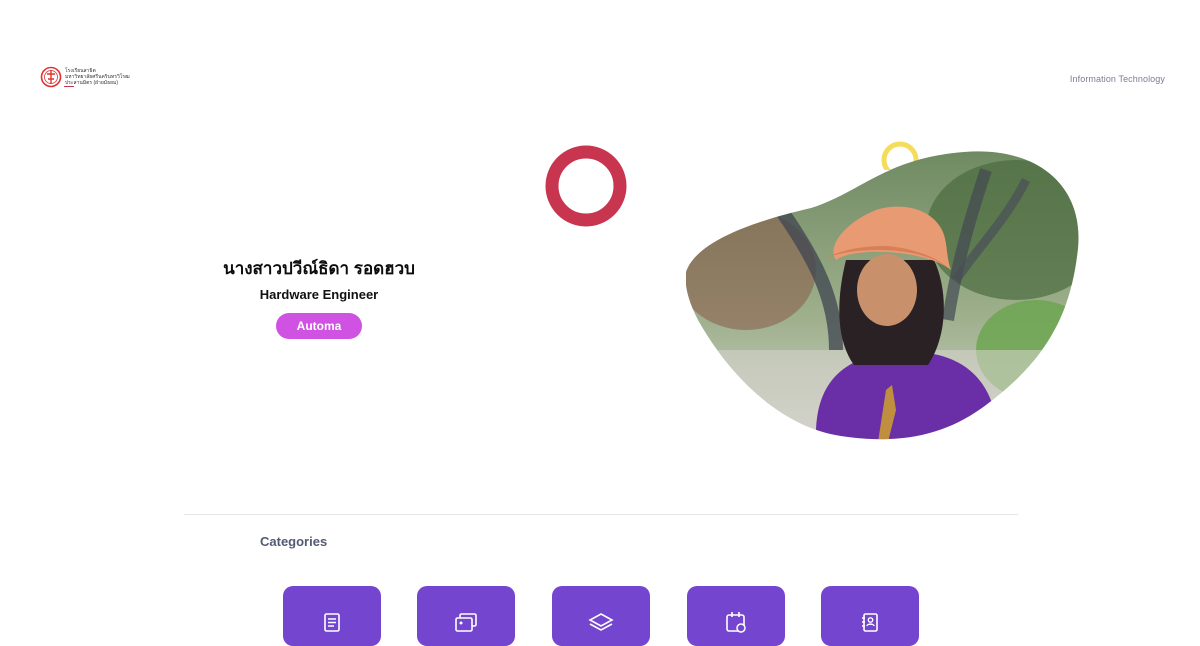 The width and height of the screenshot is (1200, 646). I want to click on categories-heading: Categories, so click(294, 541).